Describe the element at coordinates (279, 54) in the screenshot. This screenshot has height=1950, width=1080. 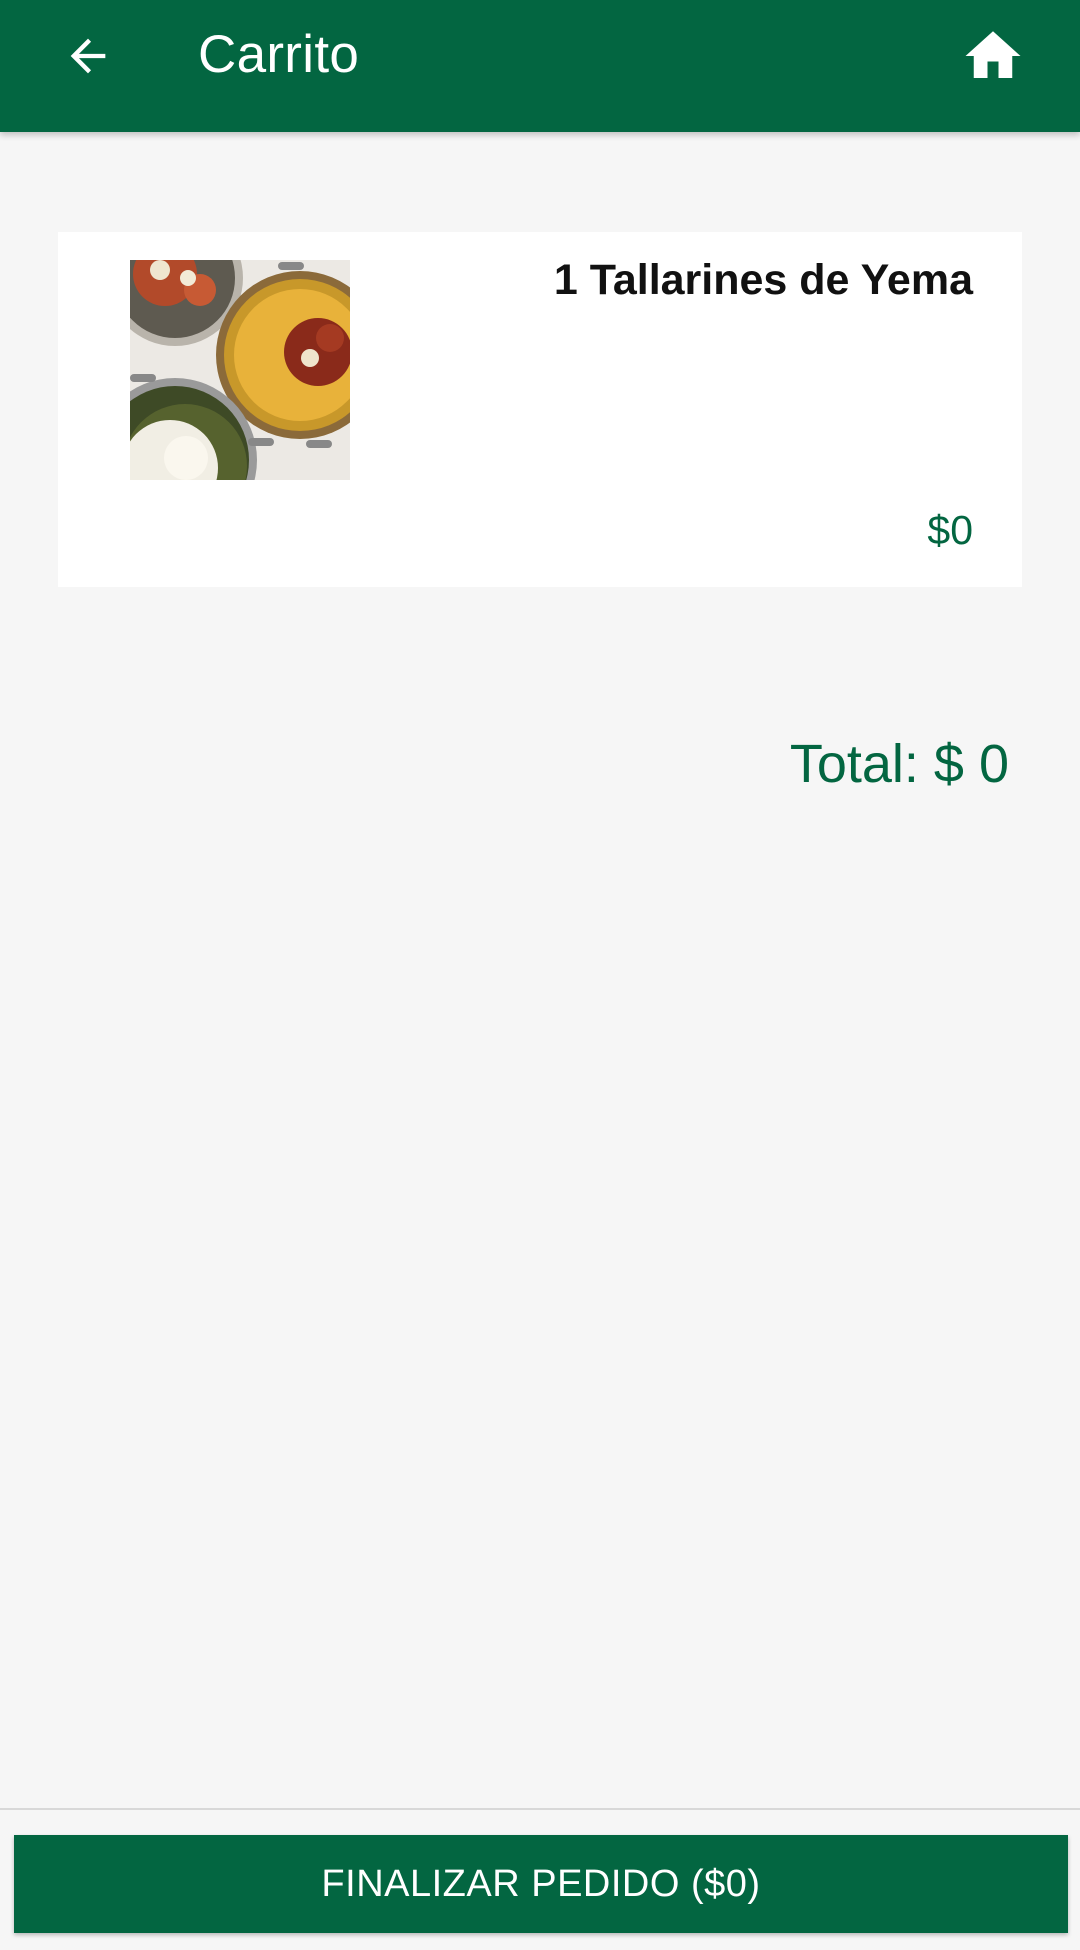
I see `page-title: Carrito` at that location.